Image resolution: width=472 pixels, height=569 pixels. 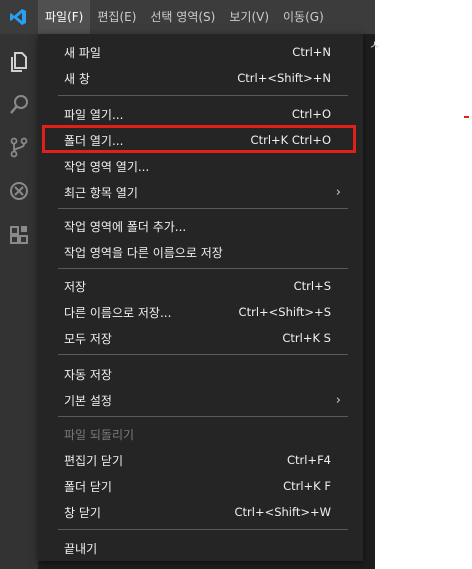 I want to click on menu-item-new-file: 새 파일 Ctrl+N, so click(x=200, y=52).